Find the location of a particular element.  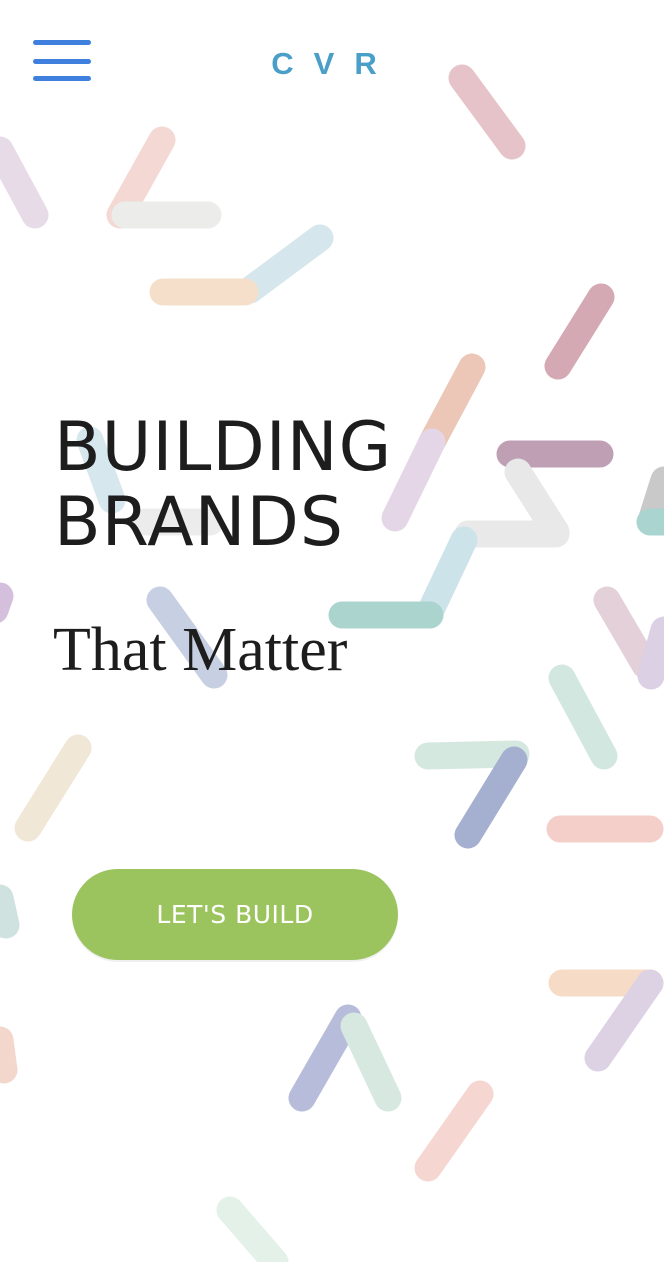

hero-headline: BUILDING BRANDS is located at coordinates (223, 485).